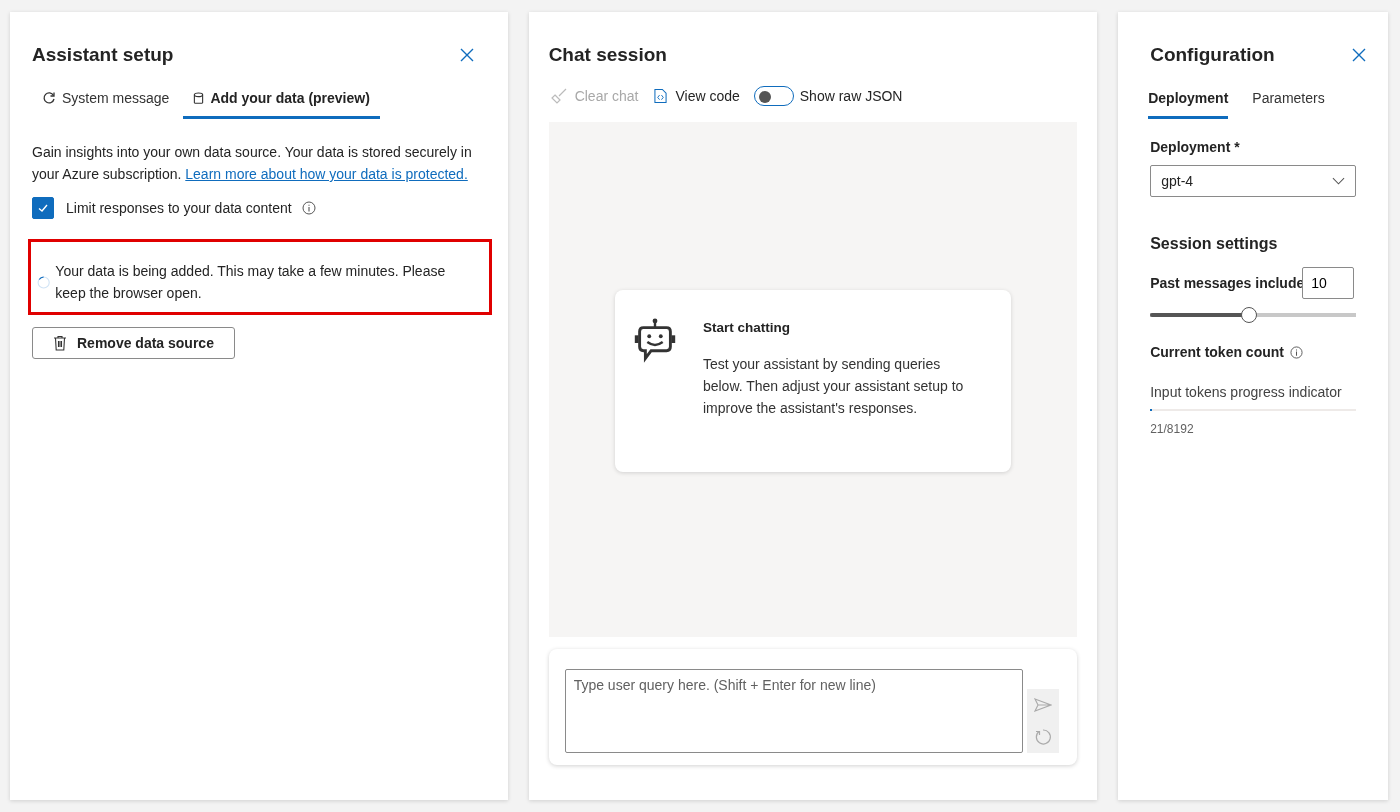  Describe the element at coordinates (60, 343) in the screenshot. I see `trash-icon` at that location.